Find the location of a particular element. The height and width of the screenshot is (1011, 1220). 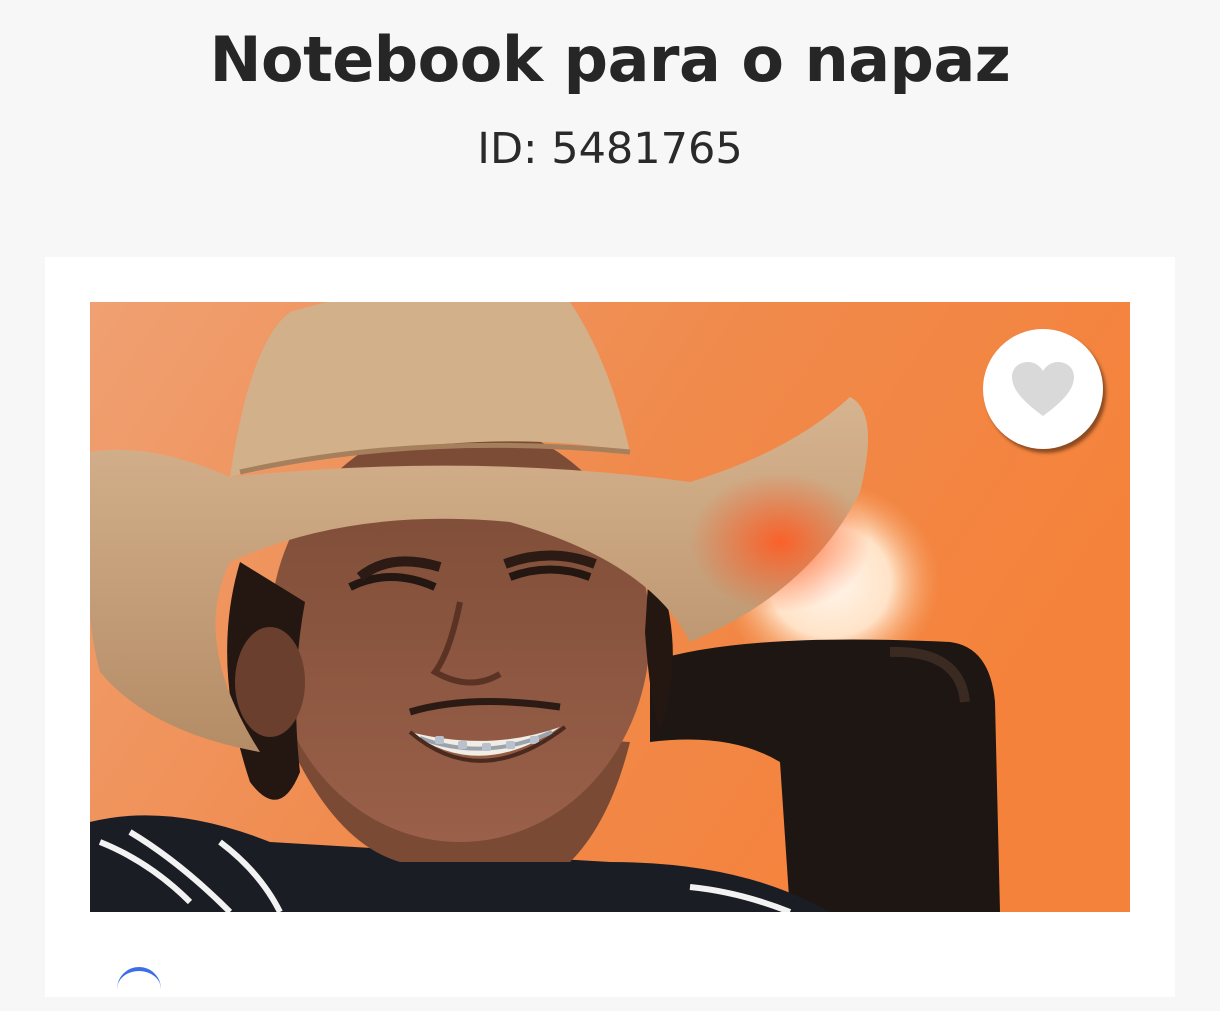

heart-icon is located at coordinates (1043, 389).